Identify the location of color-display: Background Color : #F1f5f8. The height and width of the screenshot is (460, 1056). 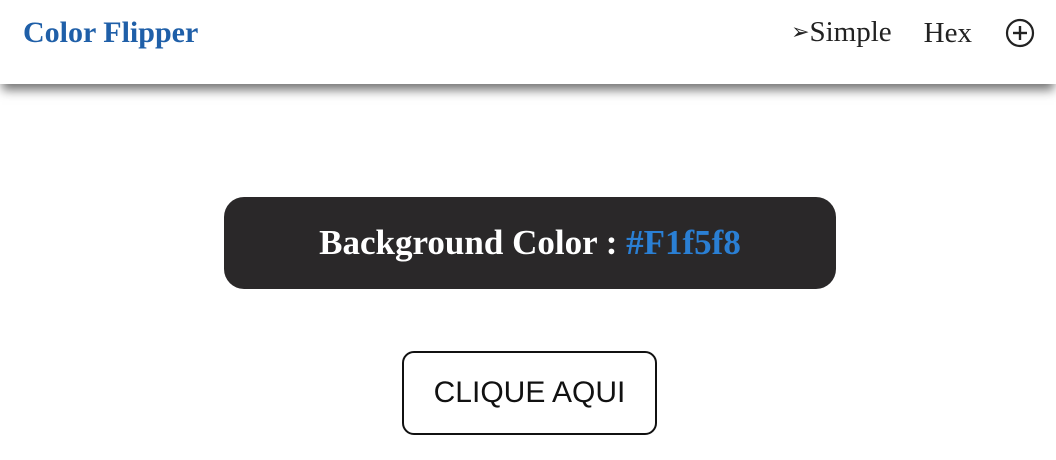
(530, 243).